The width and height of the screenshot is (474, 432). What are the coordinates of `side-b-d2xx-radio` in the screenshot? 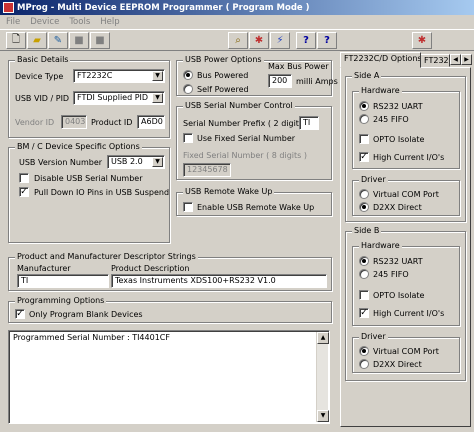 It's located at (364, 364).